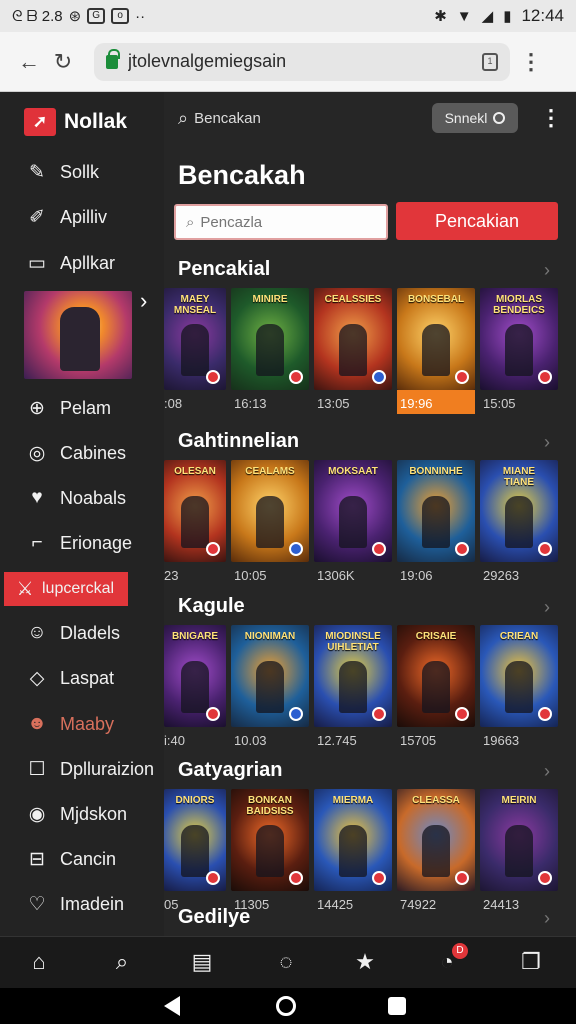 The width and height of the screenshot is (576, 1024). I want to click on sidebar-item: ☐ Dplluraizion, so click(82, 769).